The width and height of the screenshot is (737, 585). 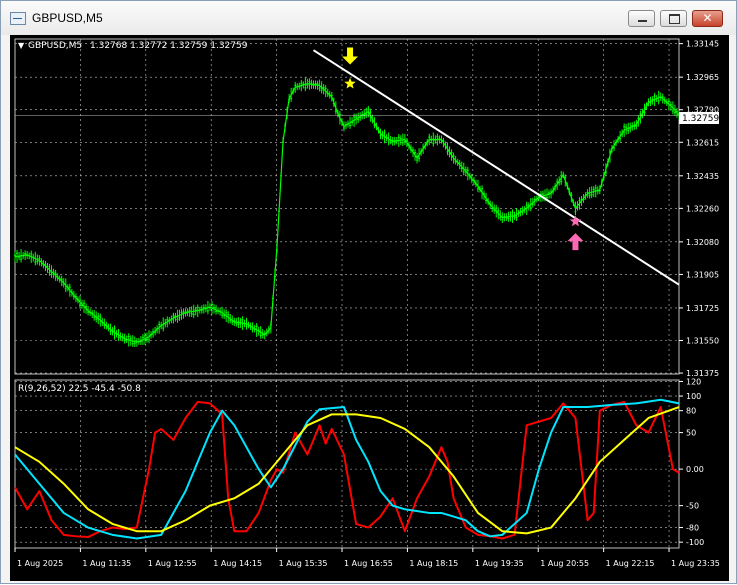 I want to click on price-tick-label: 1.32435, so click(x=702, y=176).